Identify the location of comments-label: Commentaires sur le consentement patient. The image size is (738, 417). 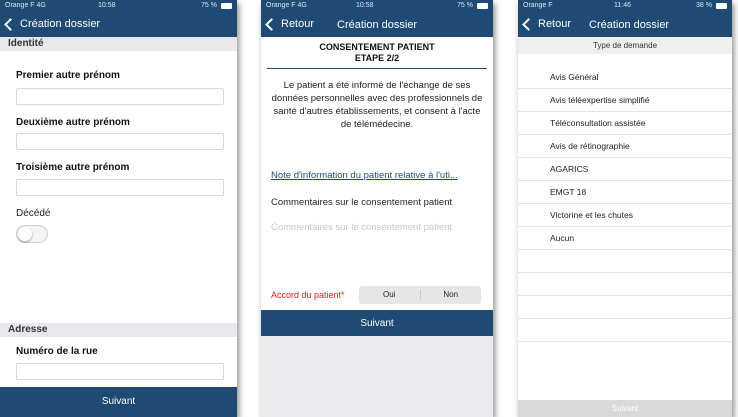
(362, 202).